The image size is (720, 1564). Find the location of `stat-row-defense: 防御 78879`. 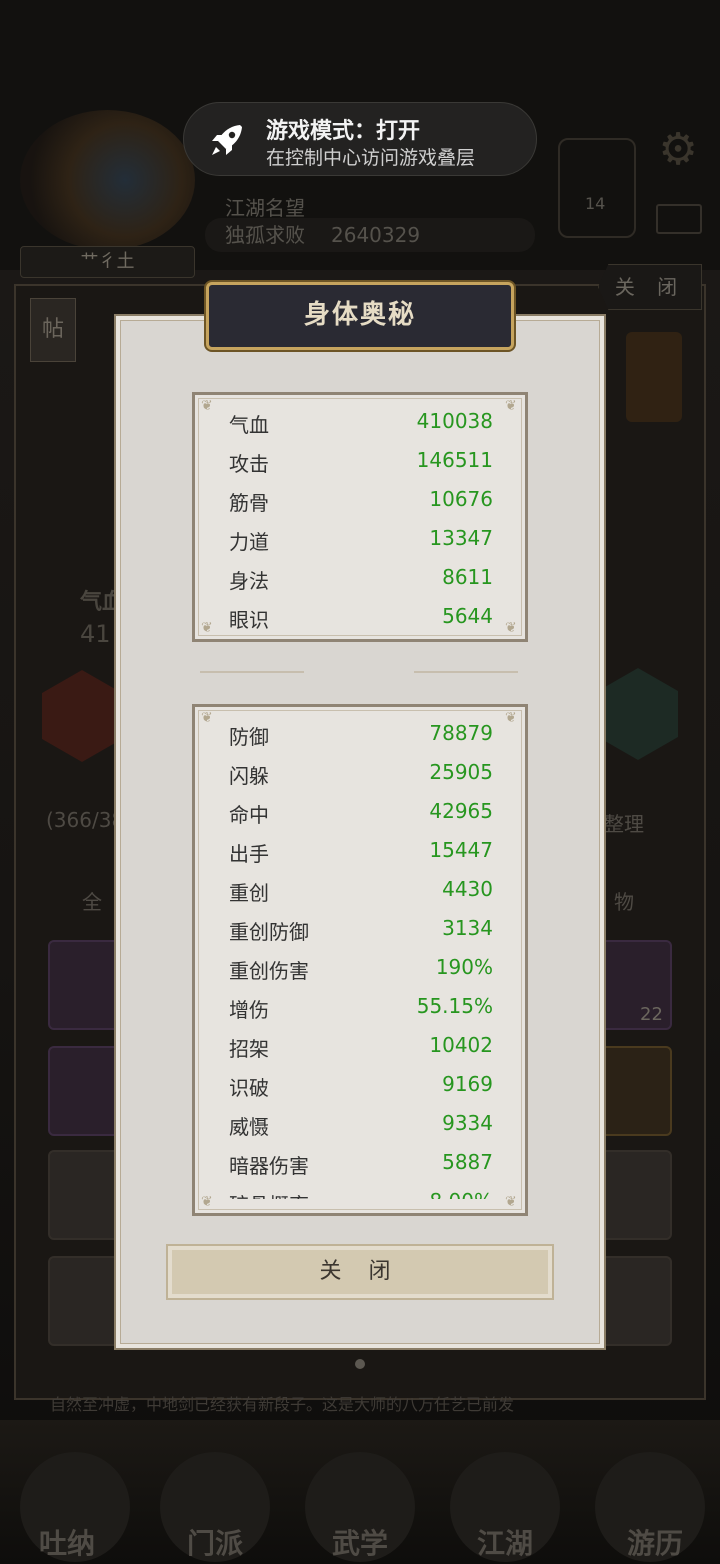

stat-row-defense: 防御 78879 is located at coordinates (361, 734).